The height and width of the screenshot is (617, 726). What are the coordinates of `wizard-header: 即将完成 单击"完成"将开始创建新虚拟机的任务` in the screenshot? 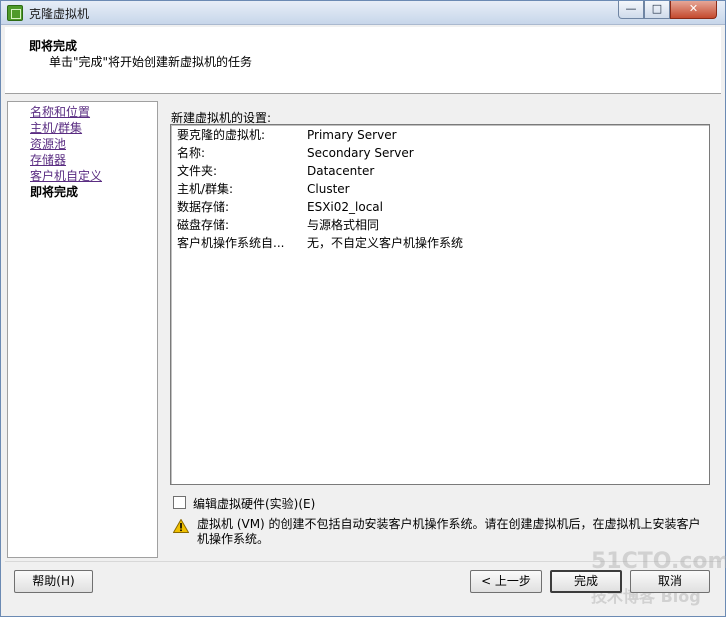 It's located at (363, 60).